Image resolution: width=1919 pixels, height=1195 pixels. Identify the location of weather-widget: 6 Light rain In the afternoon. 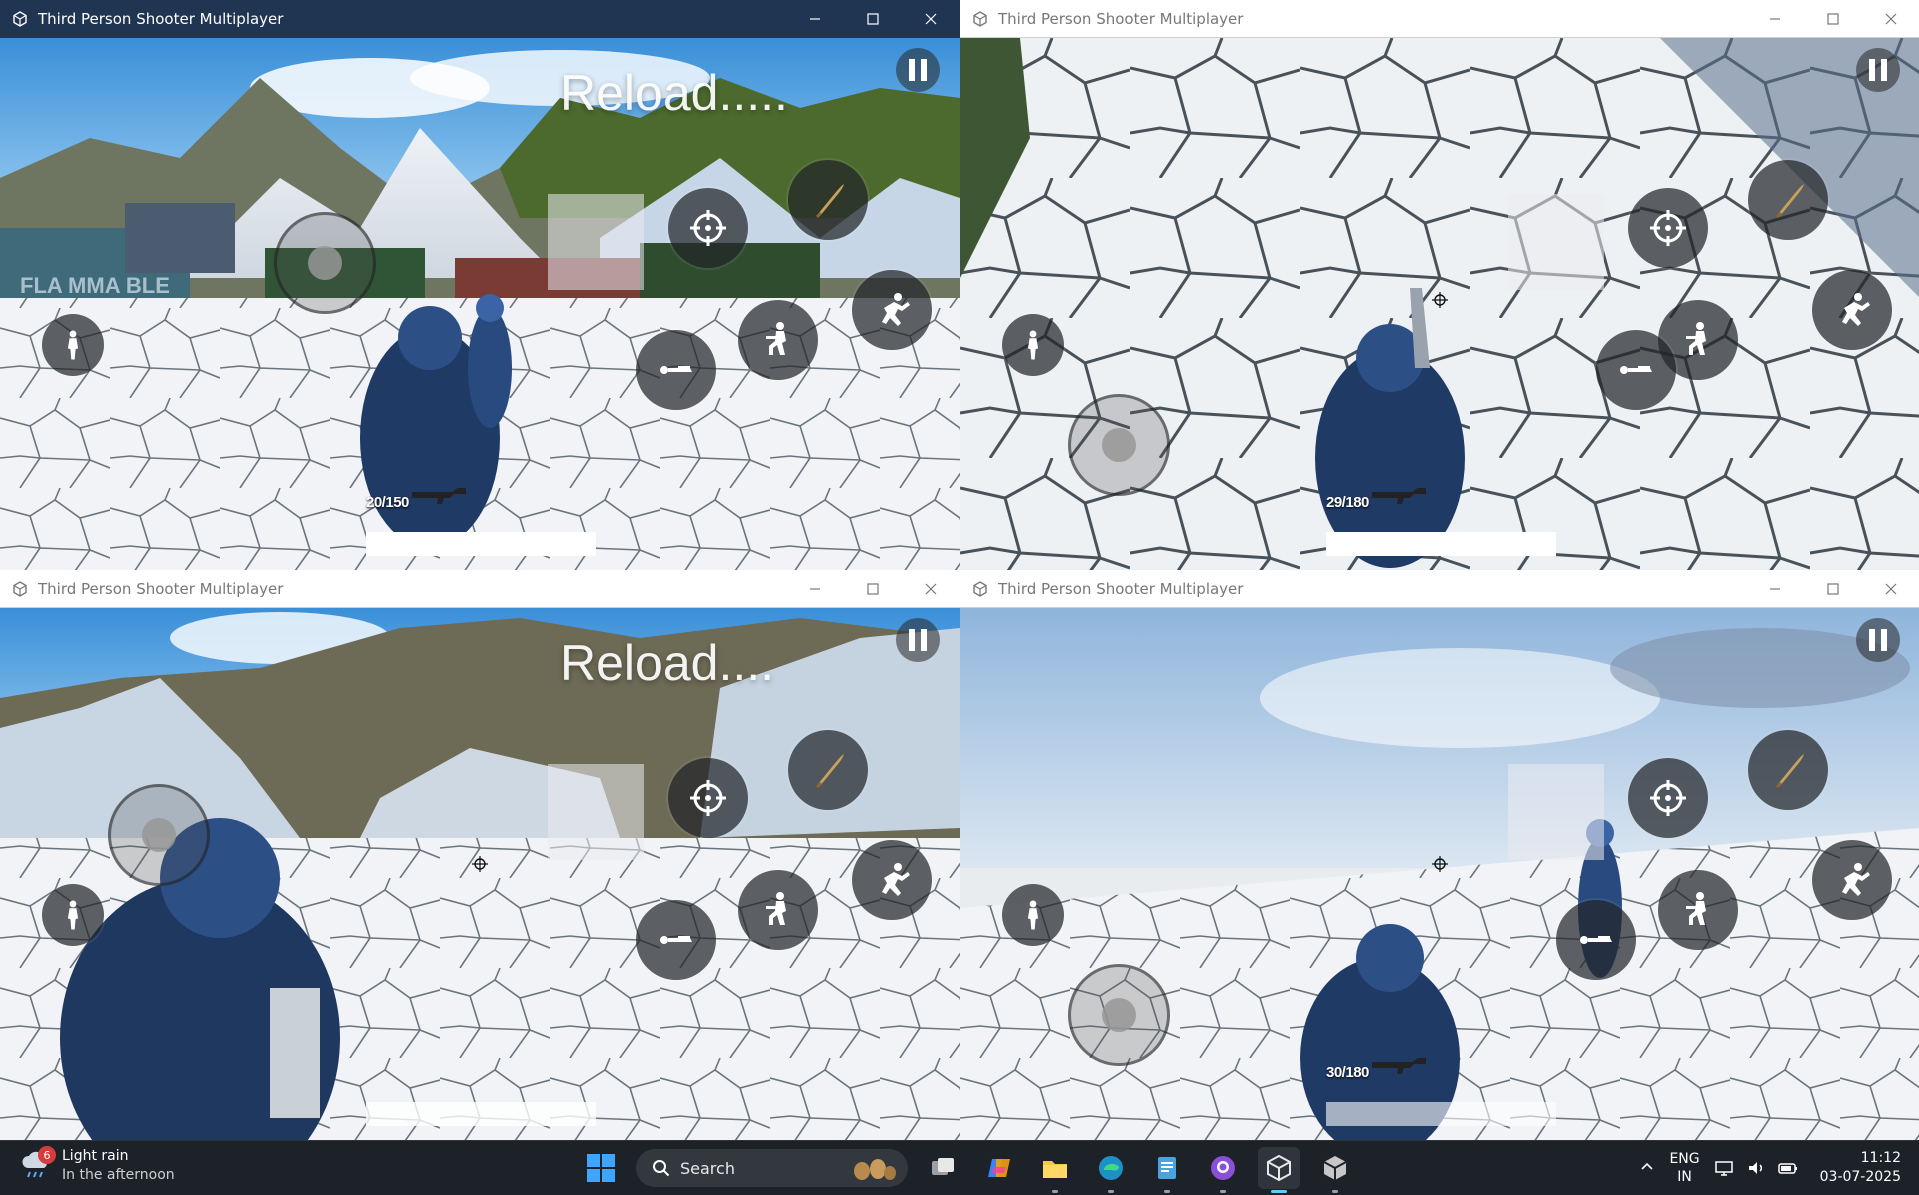
(97, 1165).